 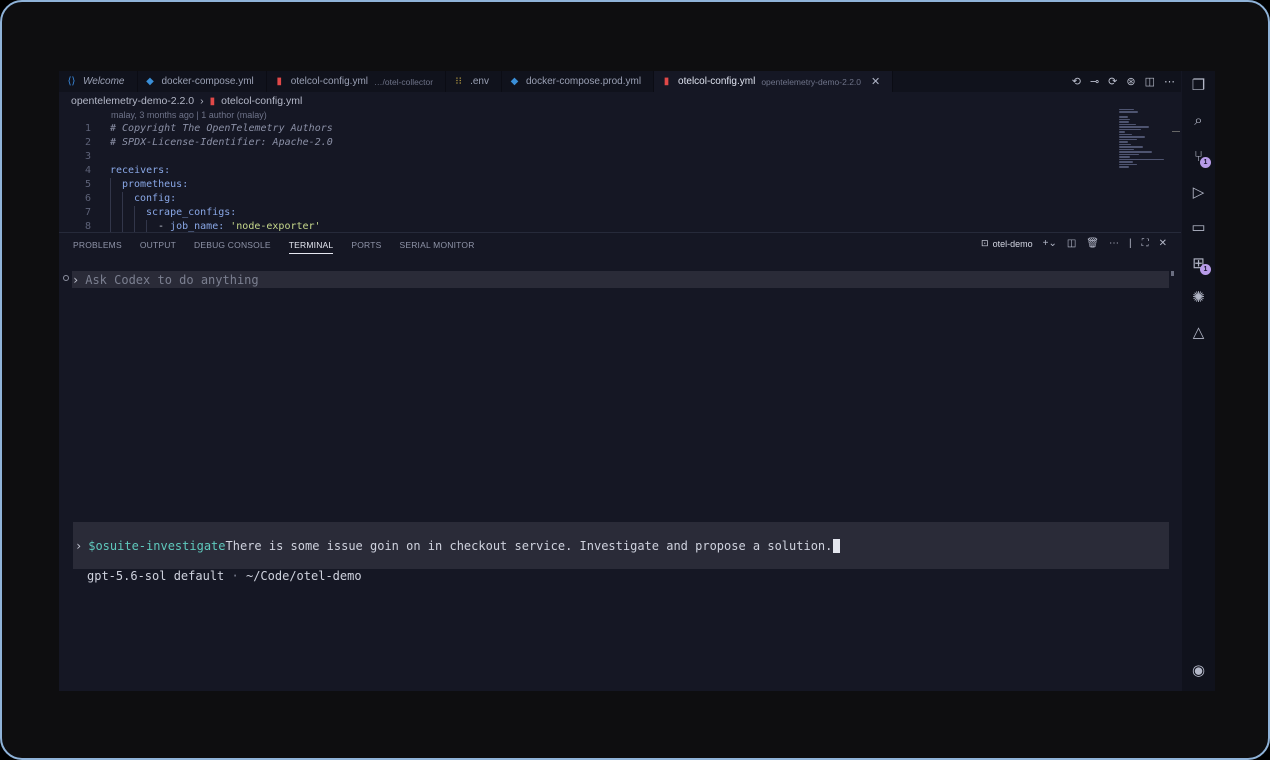 I want to click on tab-welcome: ⟨⟩ Welcome, so click(x=98, y=81).